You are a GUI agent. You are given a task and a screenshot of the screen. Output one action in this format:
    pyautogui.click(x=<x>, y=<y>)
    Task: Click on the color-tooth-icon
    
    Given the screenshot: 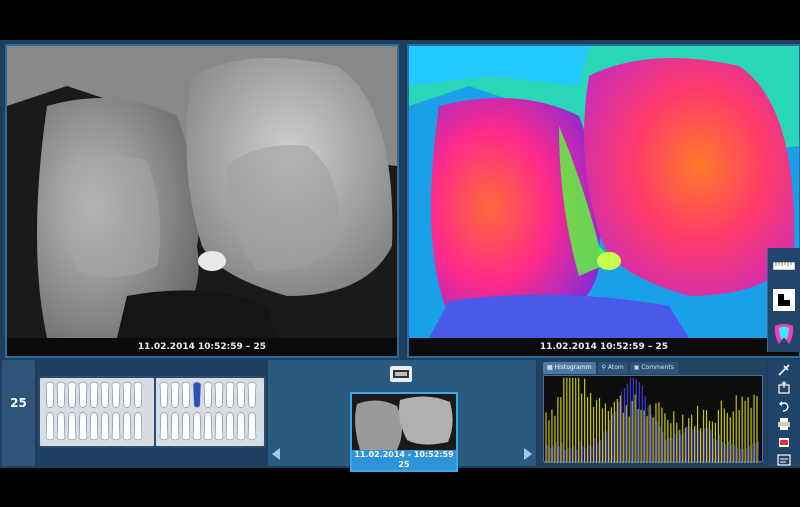 What is the action you would take?
    pyautogui.click(x=784, y=334)
    